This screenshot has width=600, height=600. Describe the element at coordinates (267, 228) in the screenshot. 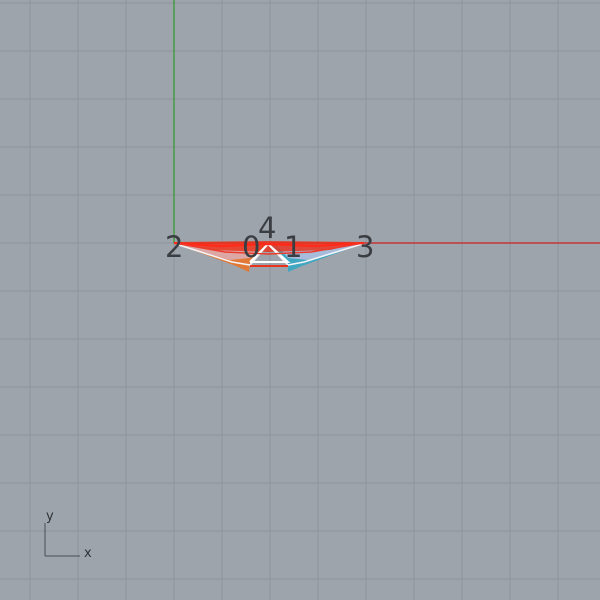

I see `point-label-4: 4` at that location.